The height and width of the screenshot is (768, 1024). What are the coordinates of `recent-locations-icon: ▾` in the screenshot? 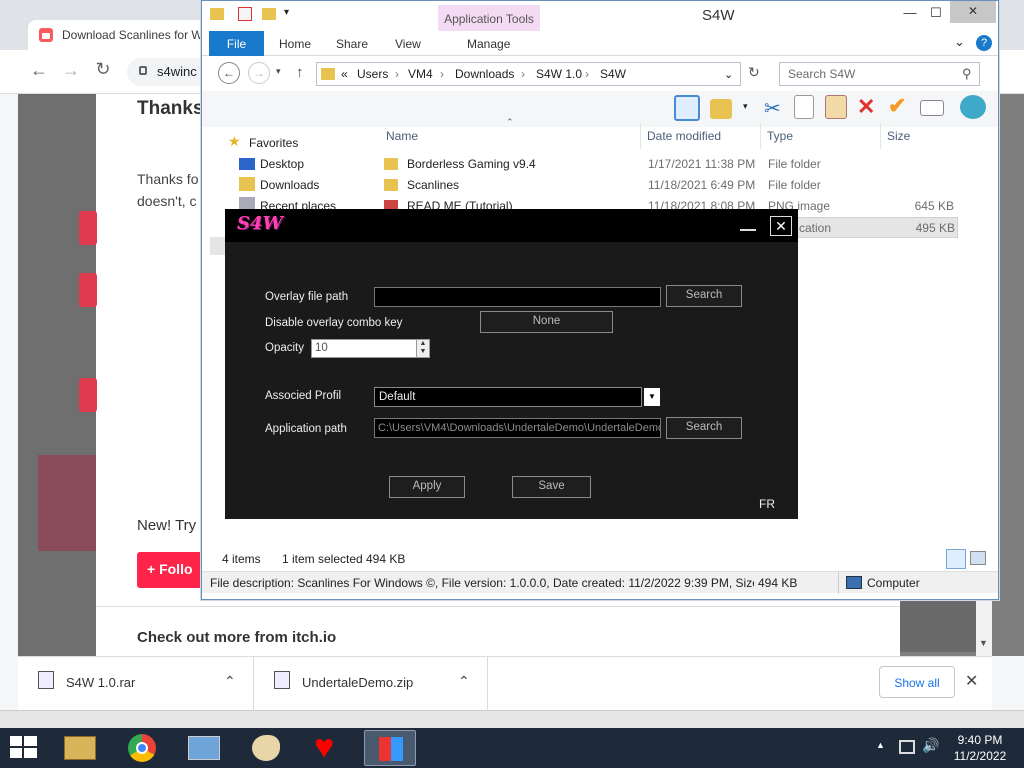 It's located at (278, 71).